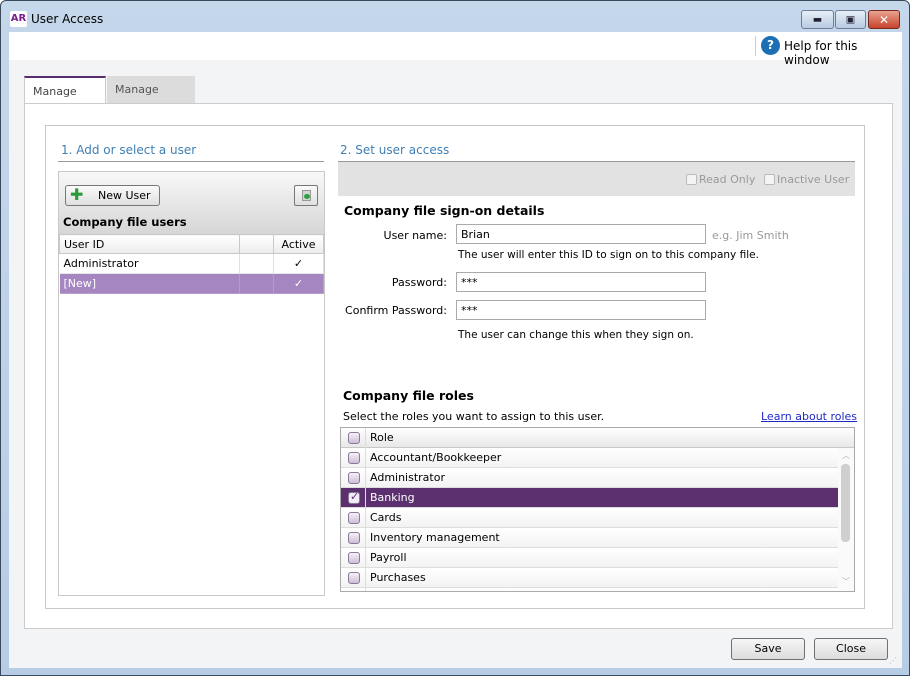 The height and width of the screenshot is (676, 910). I want to click on tab-manage-roles: Manage Roles, so click(151, 99).